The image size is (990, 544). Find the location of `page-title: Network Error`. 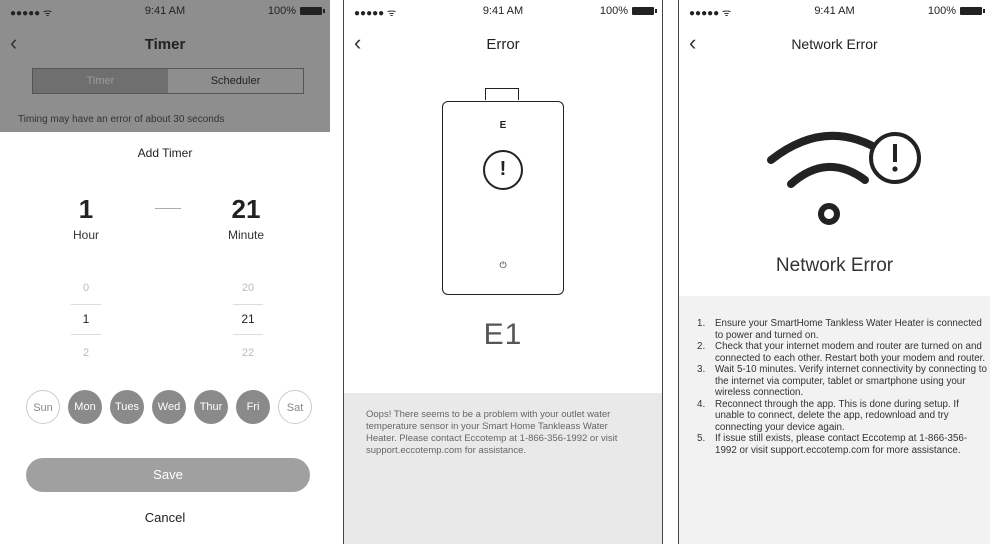

page-title: Network Error is located at coordinates (834, 44).